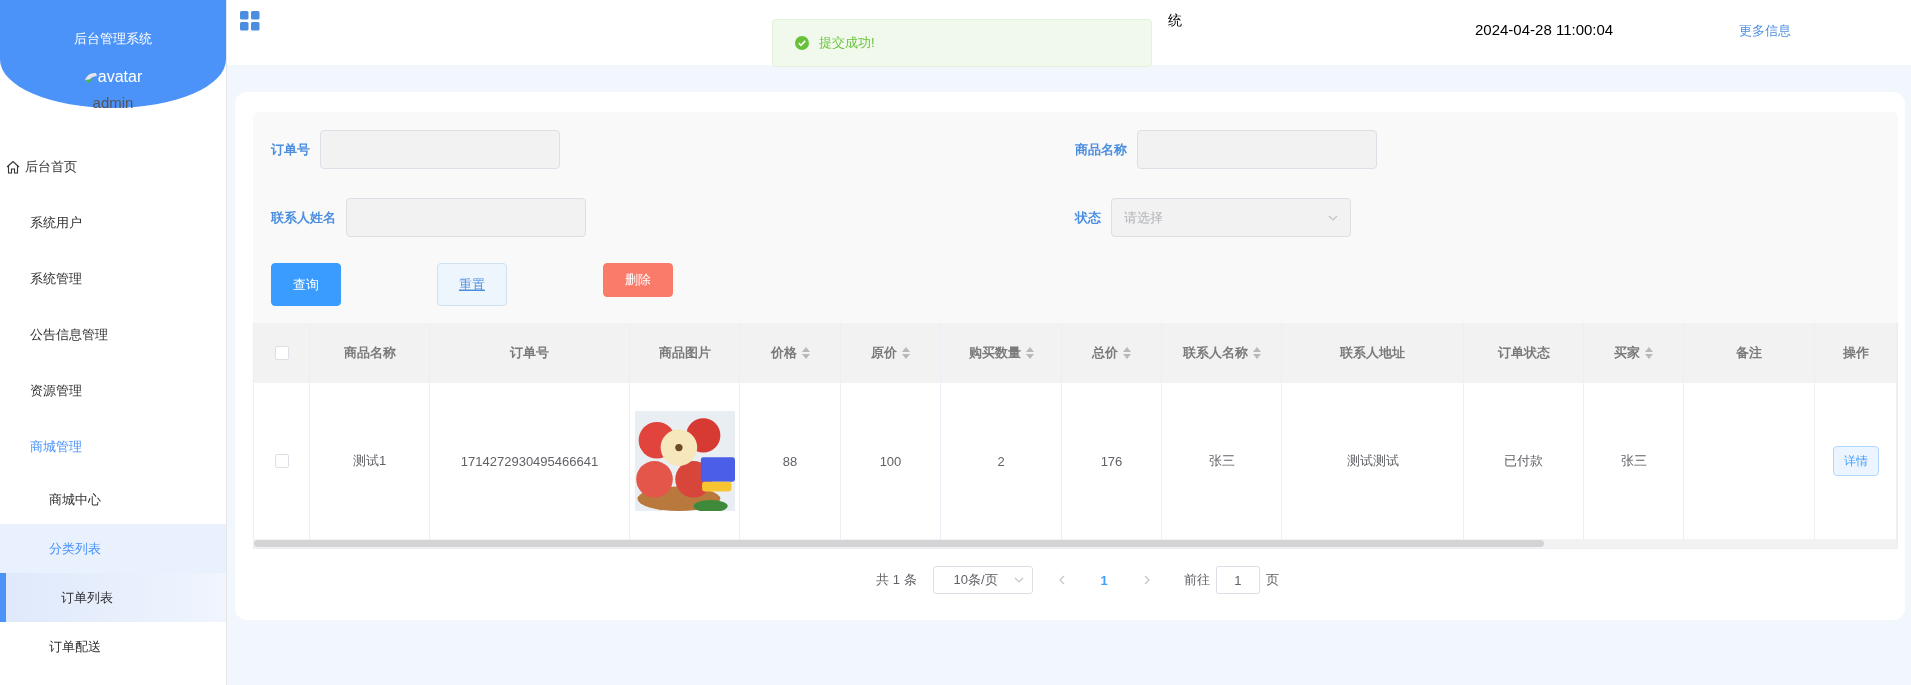  Describe the element at coordinates (1196, 580) in the screenshot. I see `goto-label: 前往` at that location.